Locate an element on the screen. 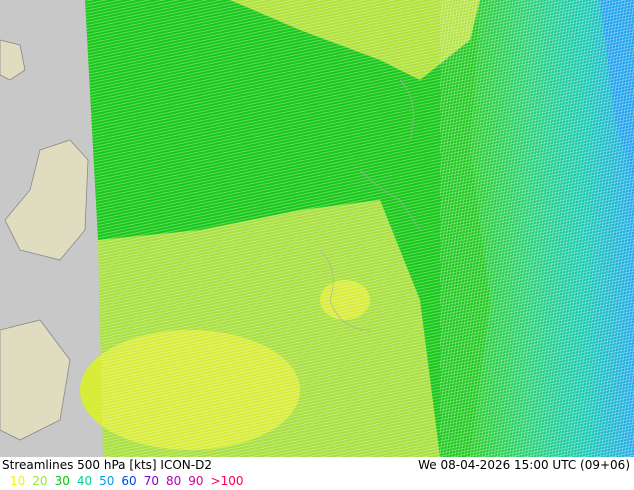  speed-legend: 10 20 30 40 50 60 70 80 90 >100 is located at coordinates (130, 481).